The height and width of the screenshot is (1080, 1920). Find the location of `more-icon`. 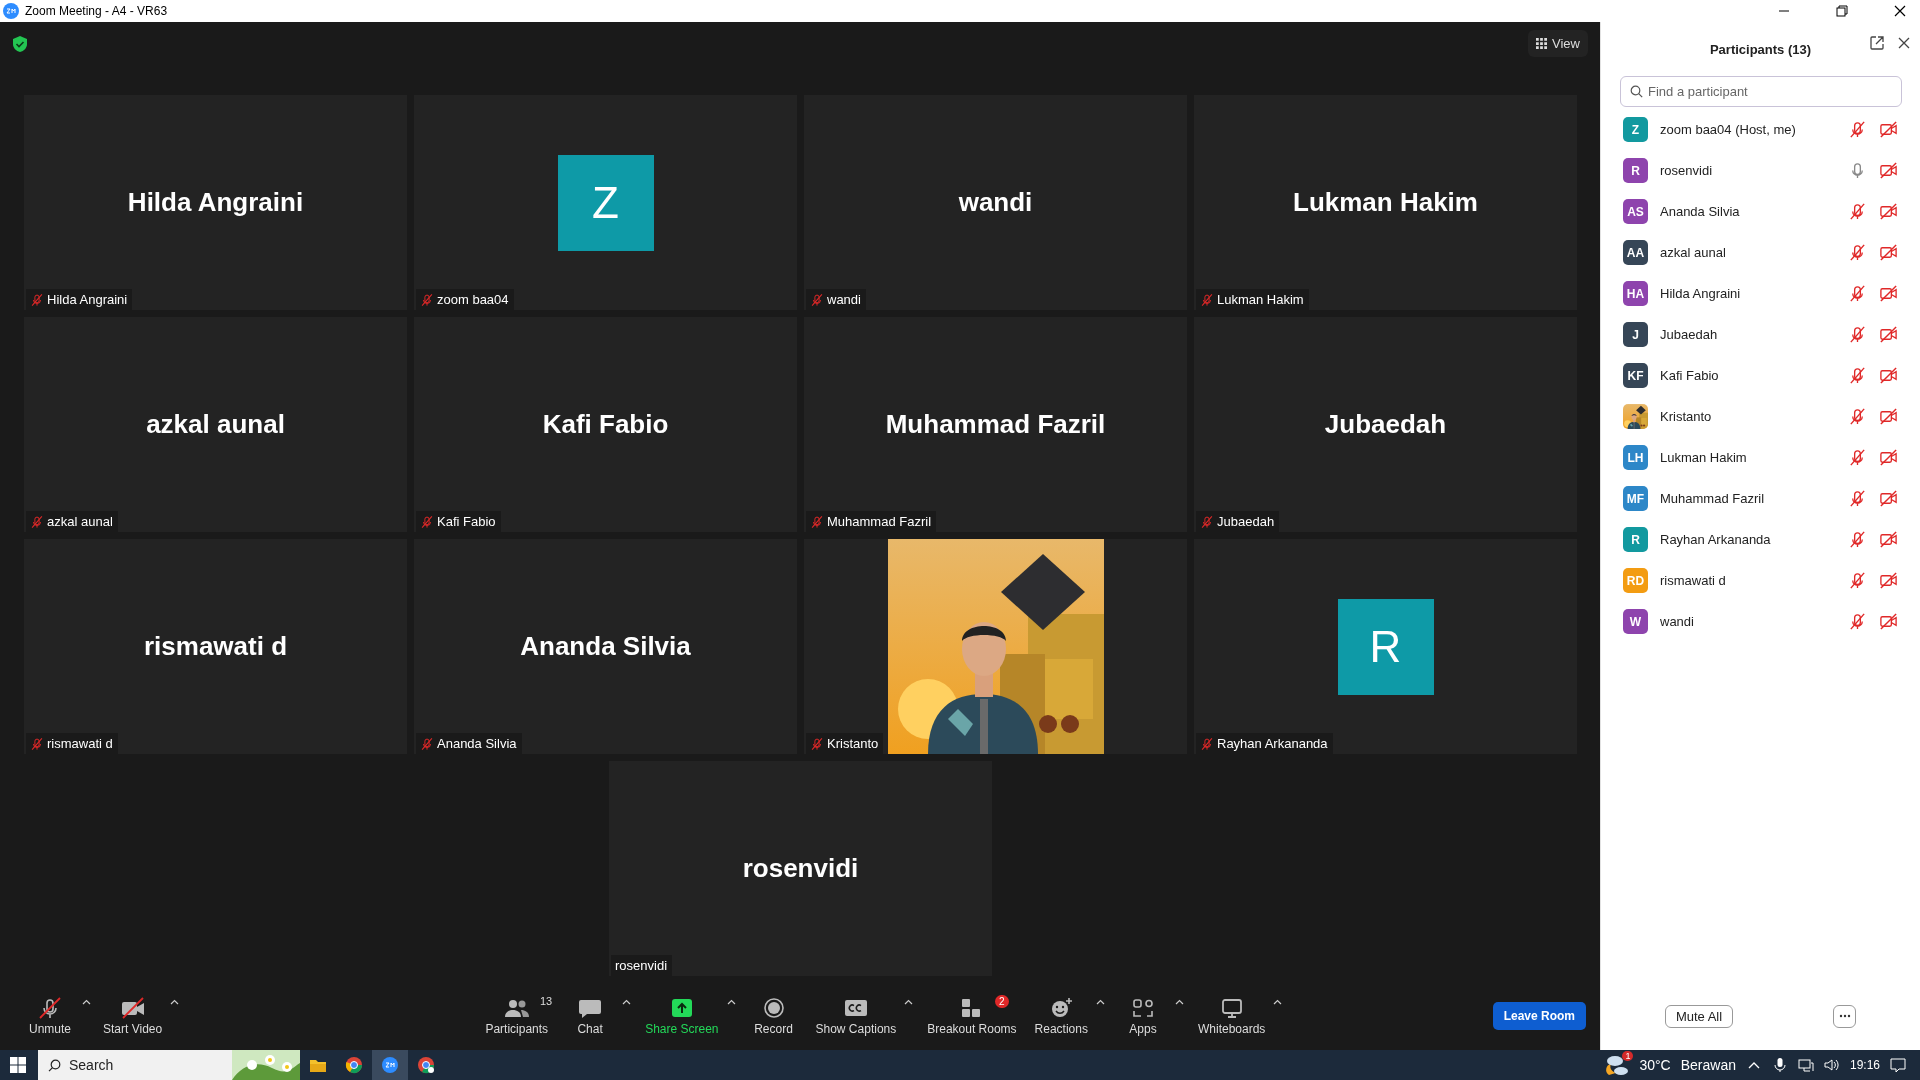

more-icon is located at coordinates (1844, 1016).